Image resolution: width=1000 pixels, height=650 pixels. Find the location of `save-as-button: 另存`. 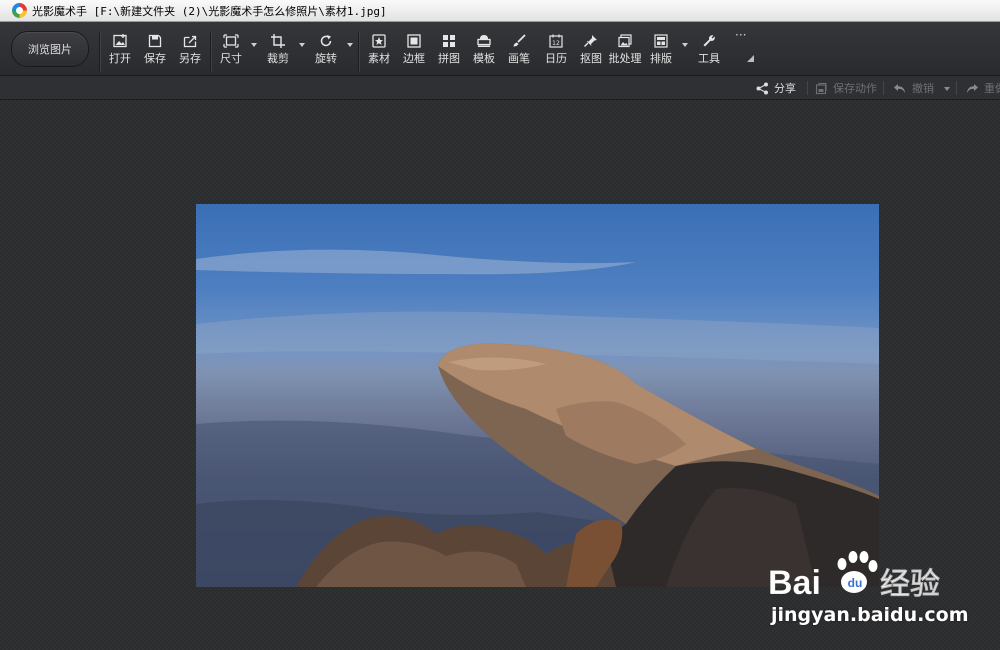

save-as-button: 另存 is located at coordinates (190, 52).